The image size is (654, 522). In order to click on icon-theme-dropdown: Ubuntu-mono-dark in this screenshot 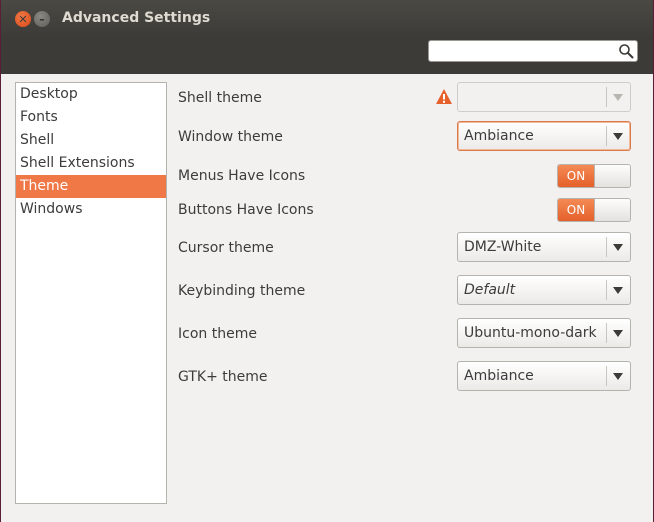, I will do `click(544, 333)`.